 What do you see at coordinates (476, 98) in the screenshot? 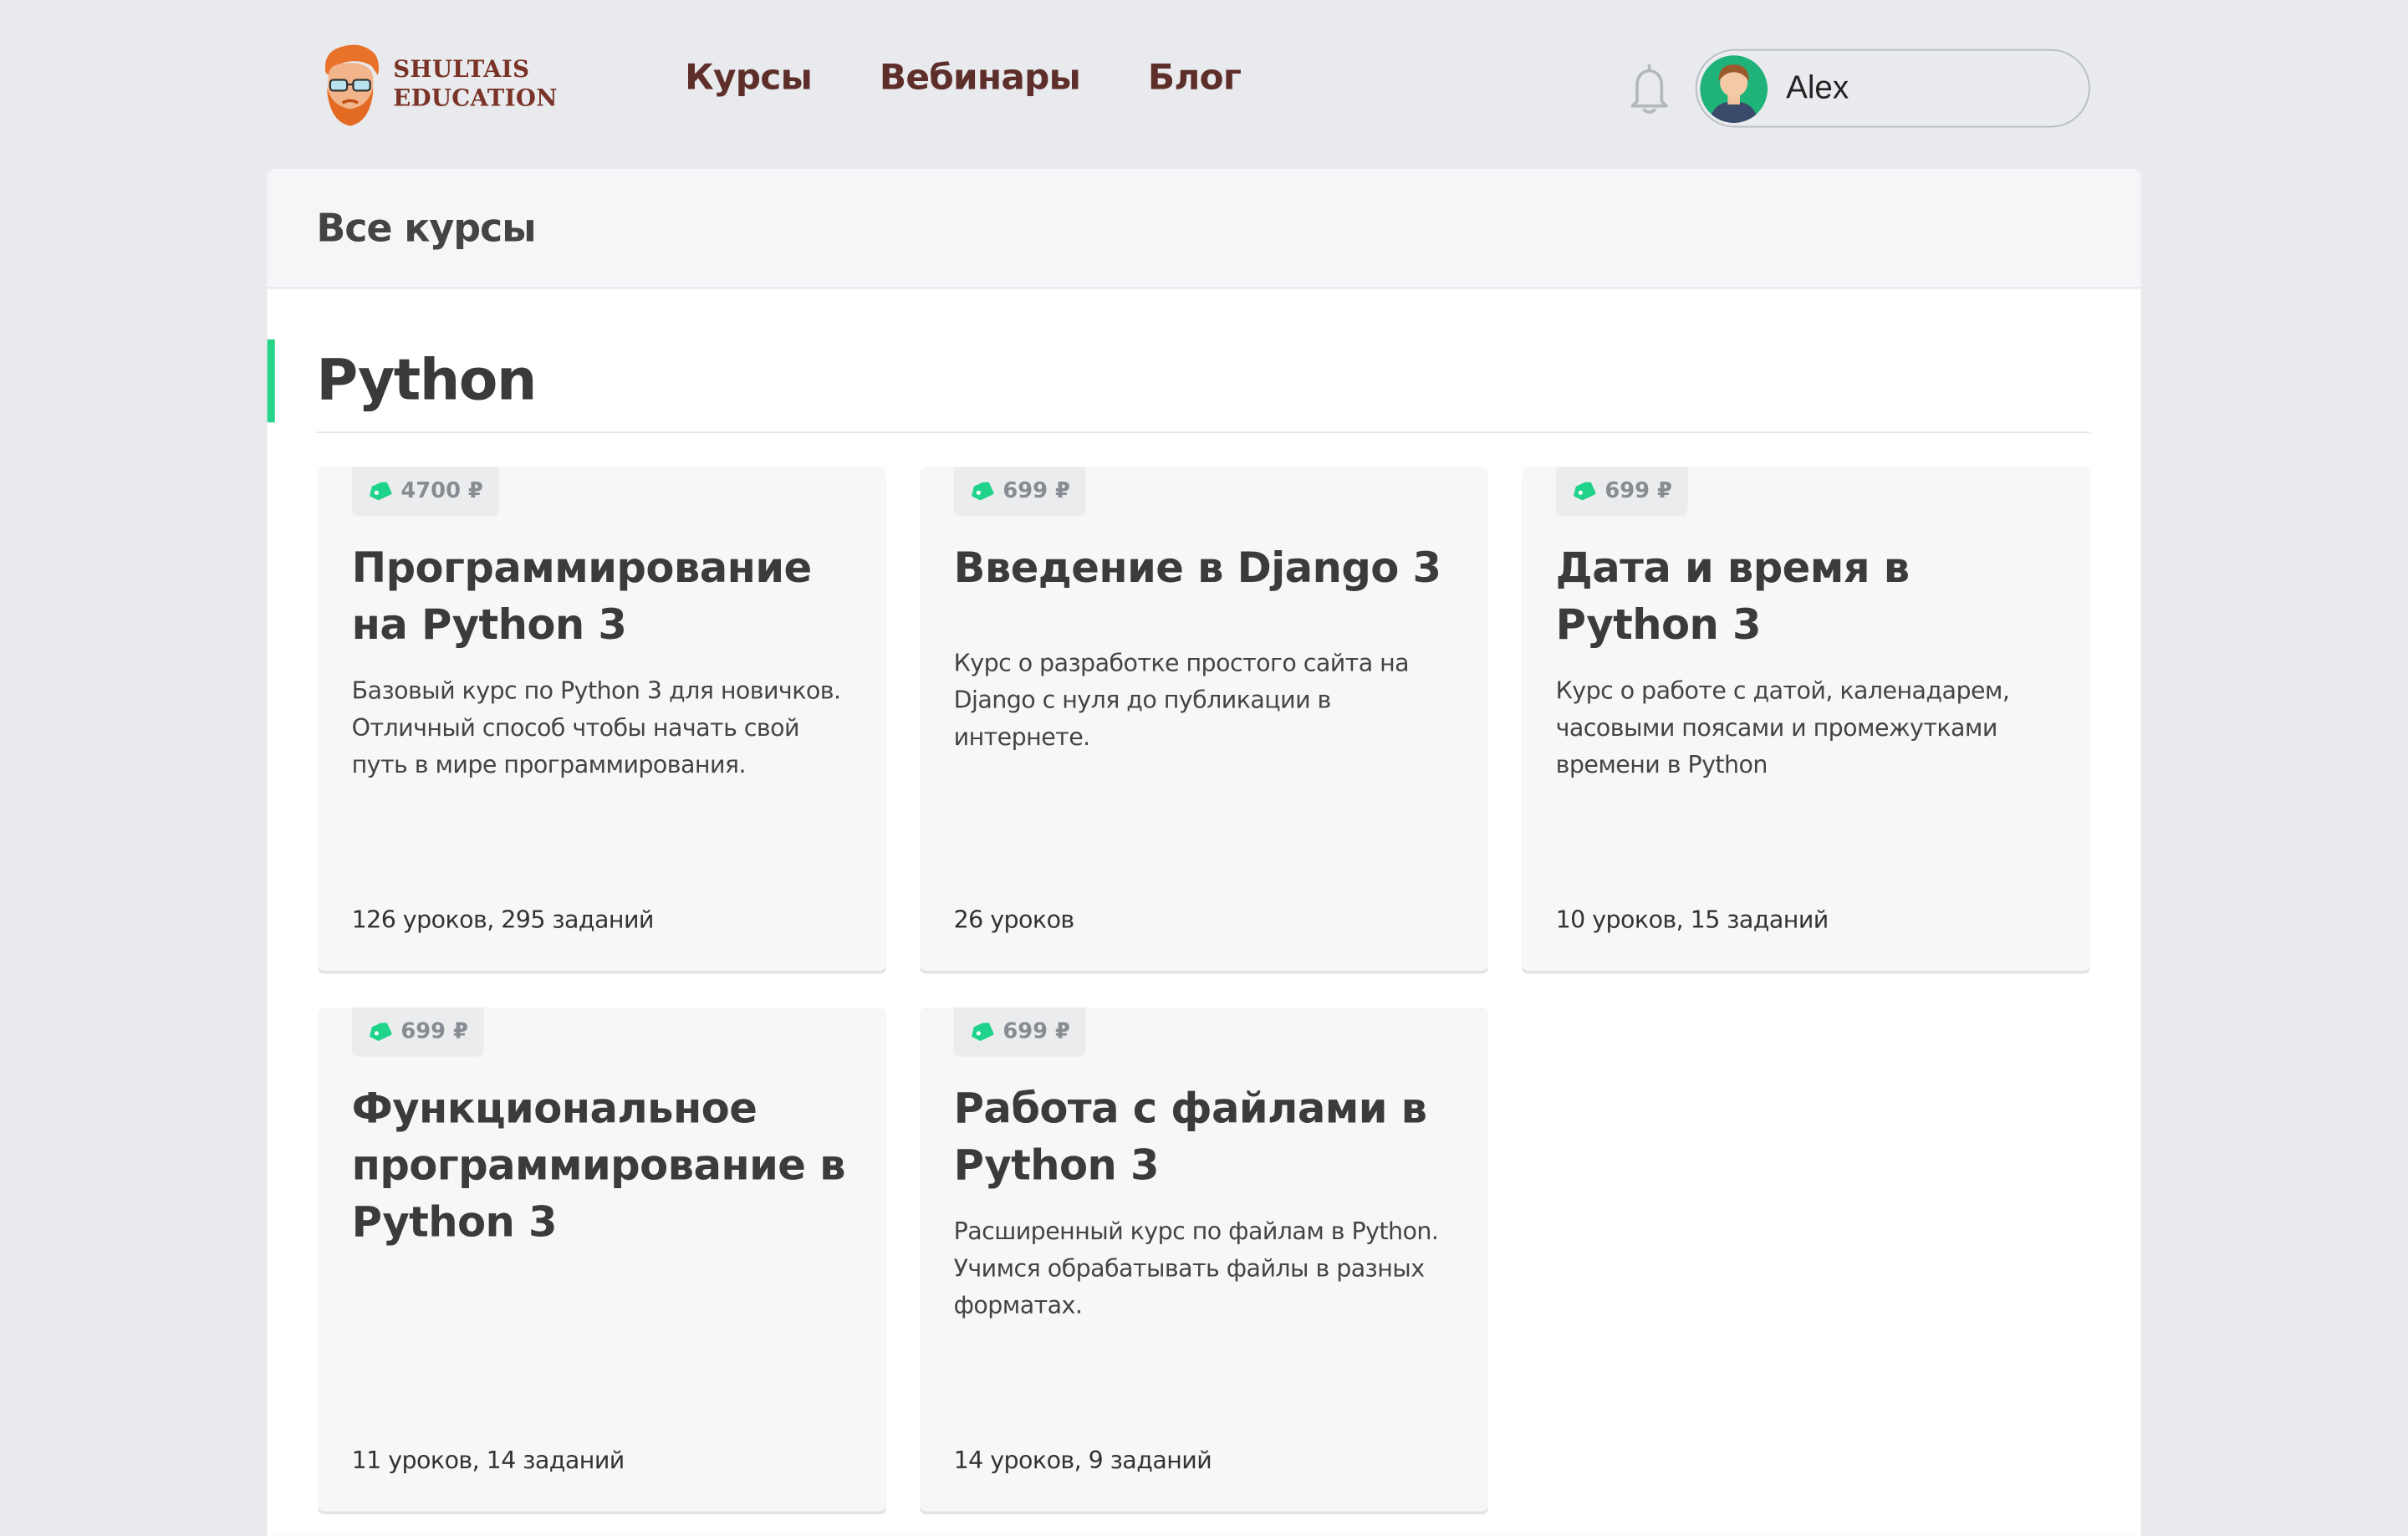
I see `brand-line-2: EDUCATION` at bounding box center [476, 98].